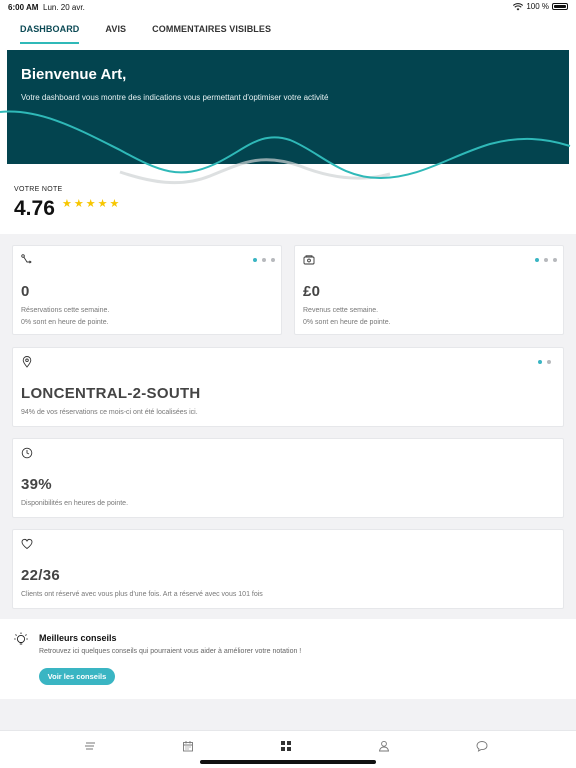 This screenshot has width=576, height=768. I want to click on chat-icon, so click(482, 746).